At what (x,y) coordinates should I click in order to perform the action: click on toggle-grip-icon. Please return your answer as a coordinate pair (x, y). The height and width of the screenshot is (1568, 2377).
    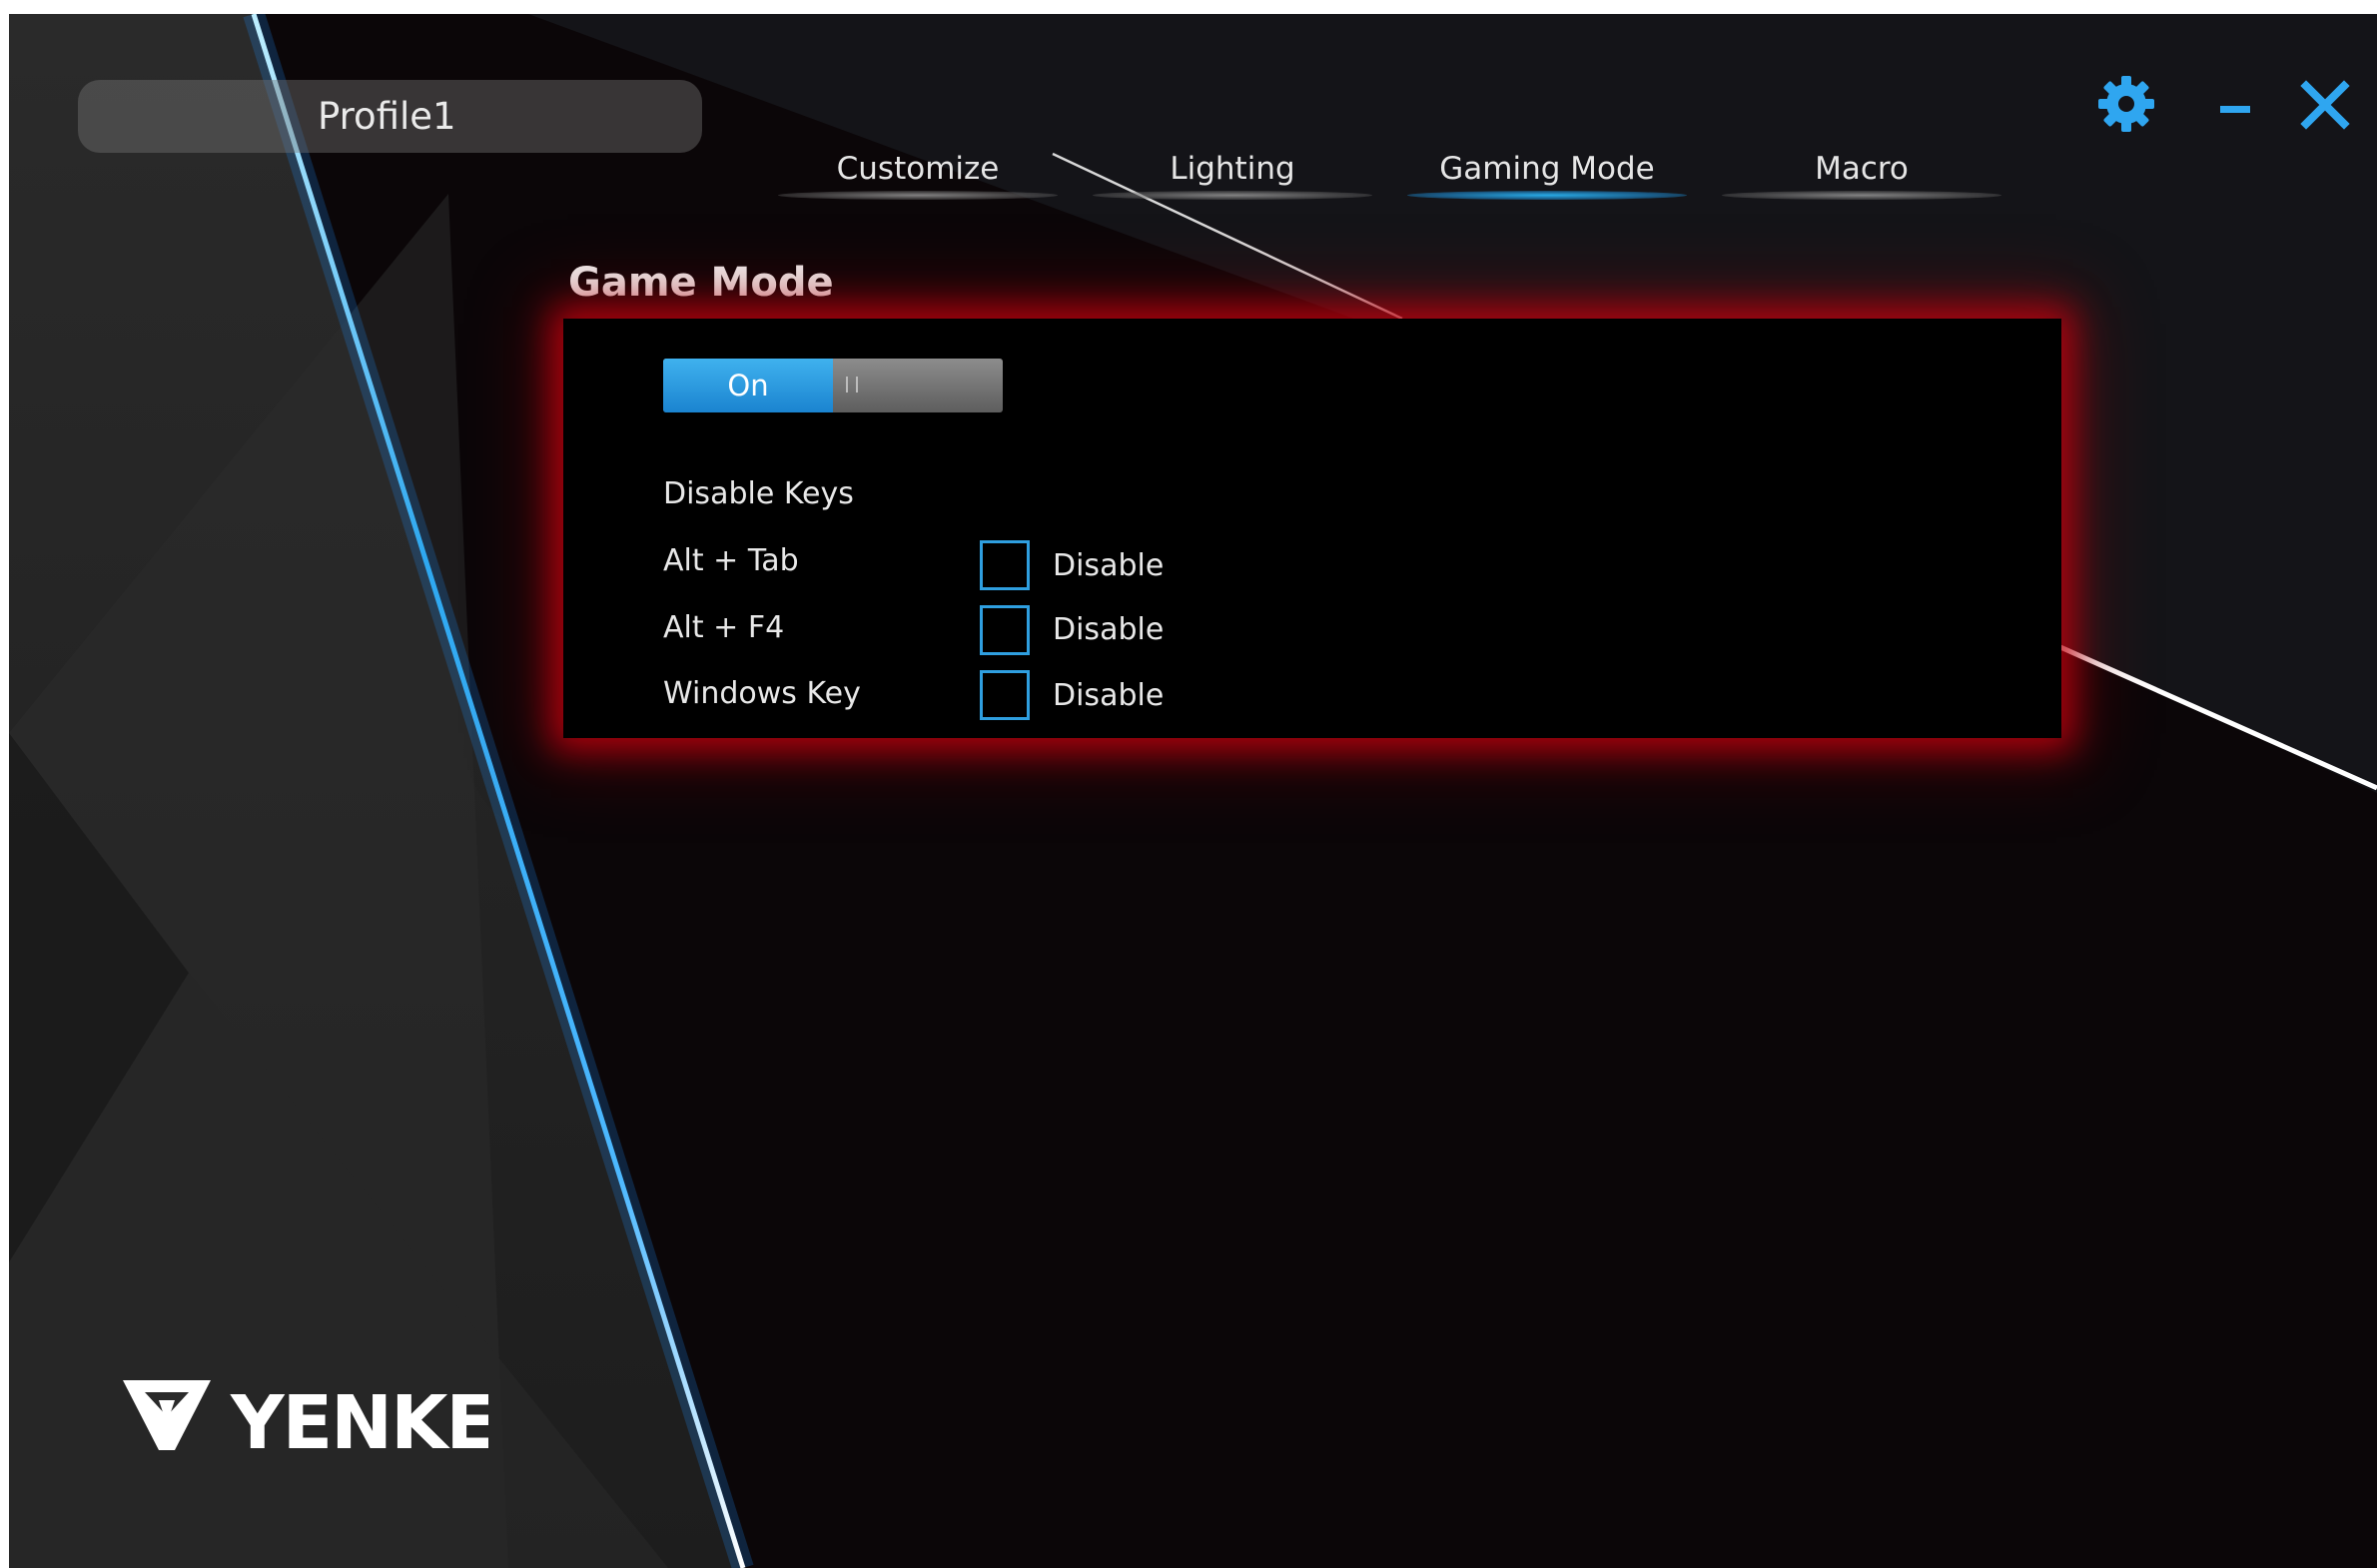
    Looking at the image, I should click on (852, 384).